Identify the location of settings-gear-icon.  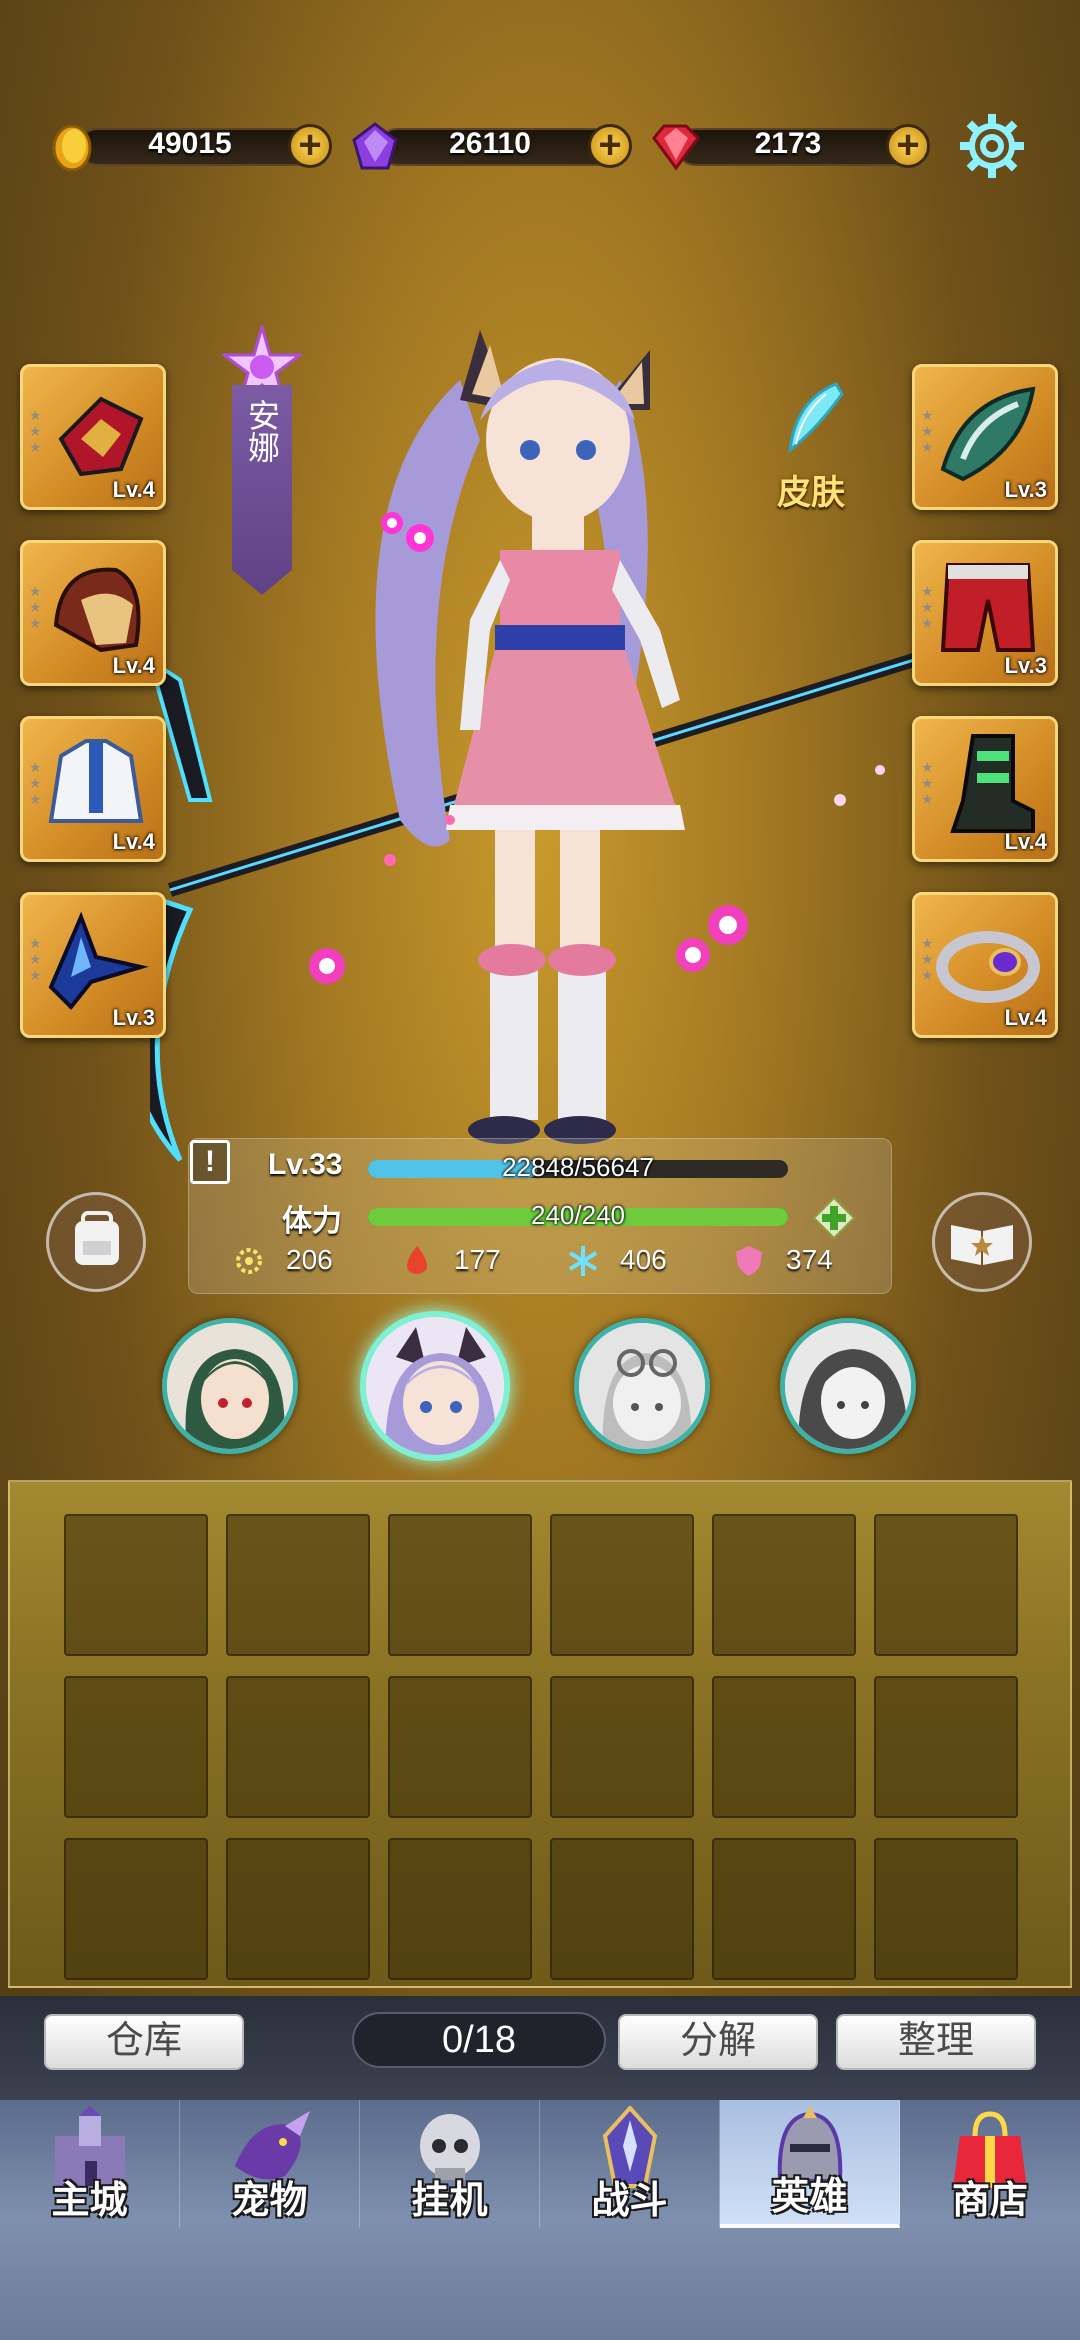
(992, 146).